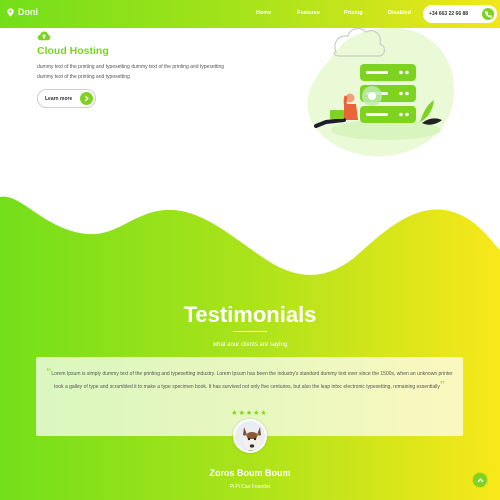 The width and height of the screenshot is (500, 500). I want to click on scroll-to-top-button, so click(480, 480).